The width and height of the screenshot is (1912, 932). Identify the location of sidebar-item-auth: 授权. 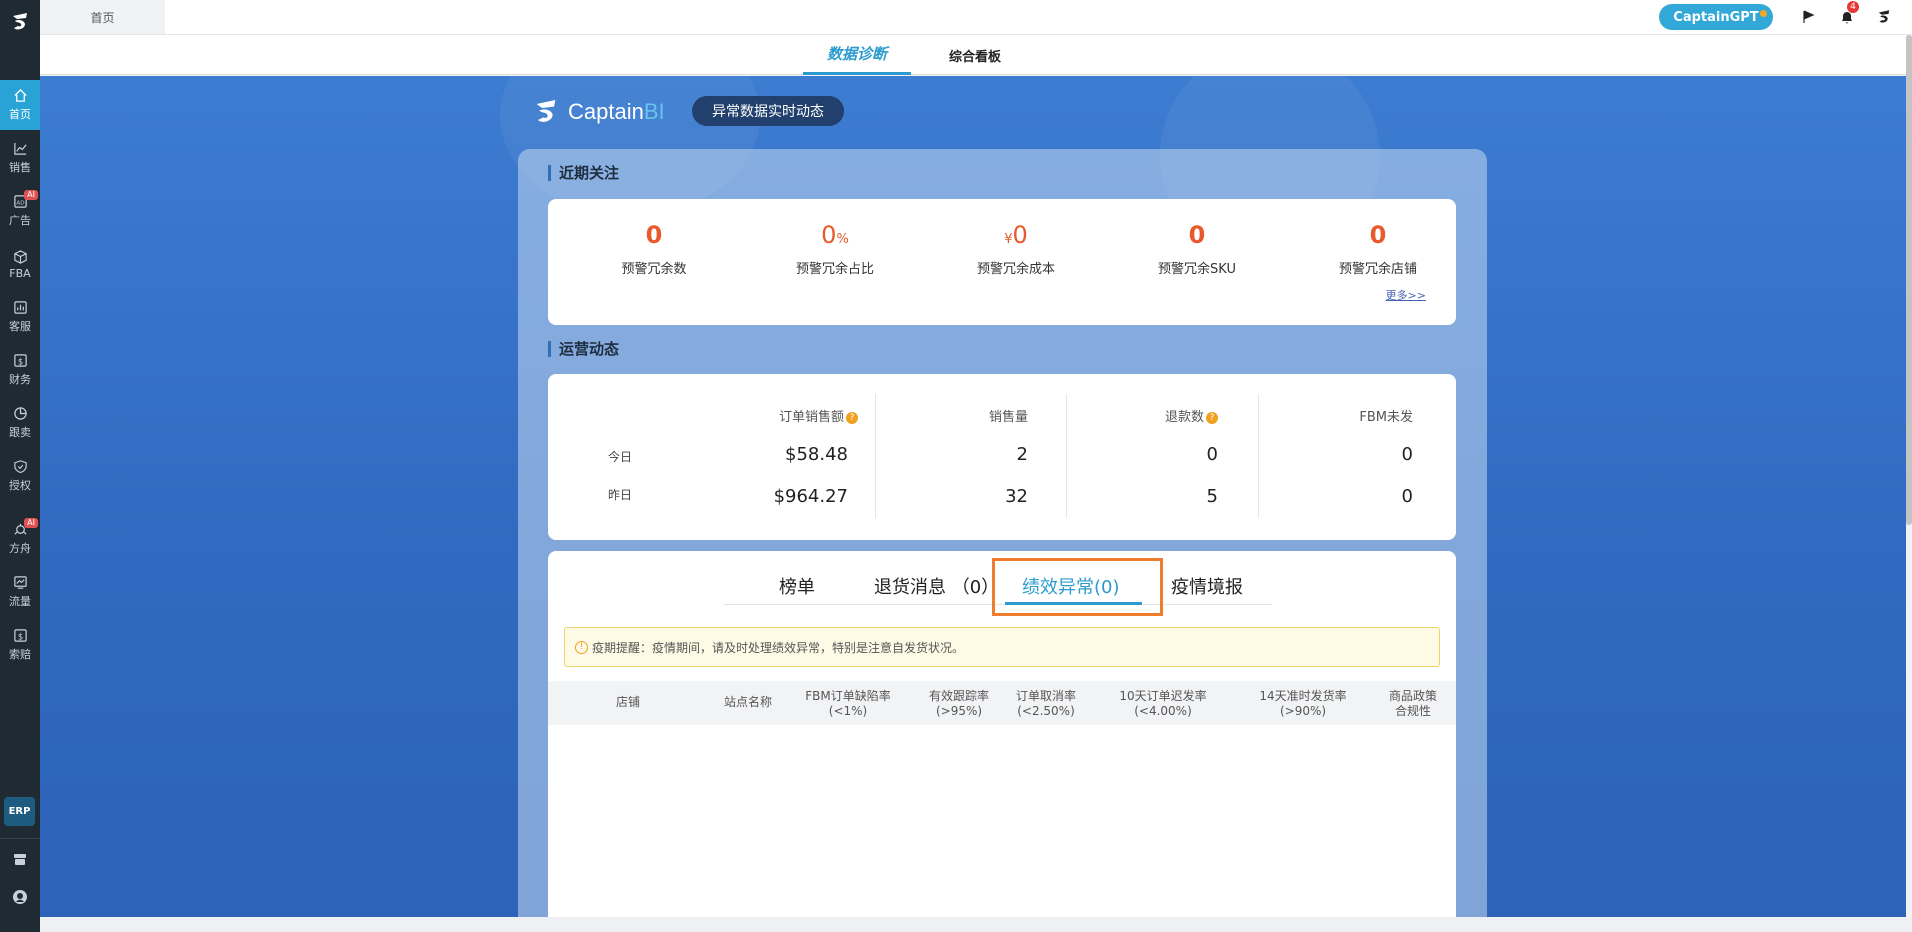
(20, 476).